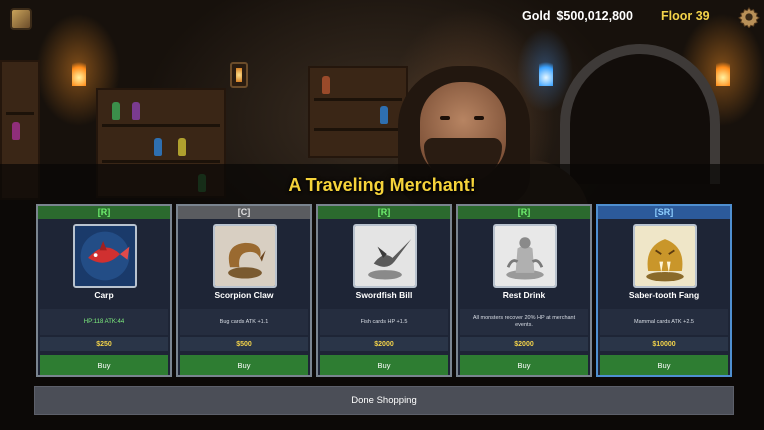 This screenshot has width=764, height=430. I want to click on merchant-title: A Traveling Merchant!, so click(382, 185).